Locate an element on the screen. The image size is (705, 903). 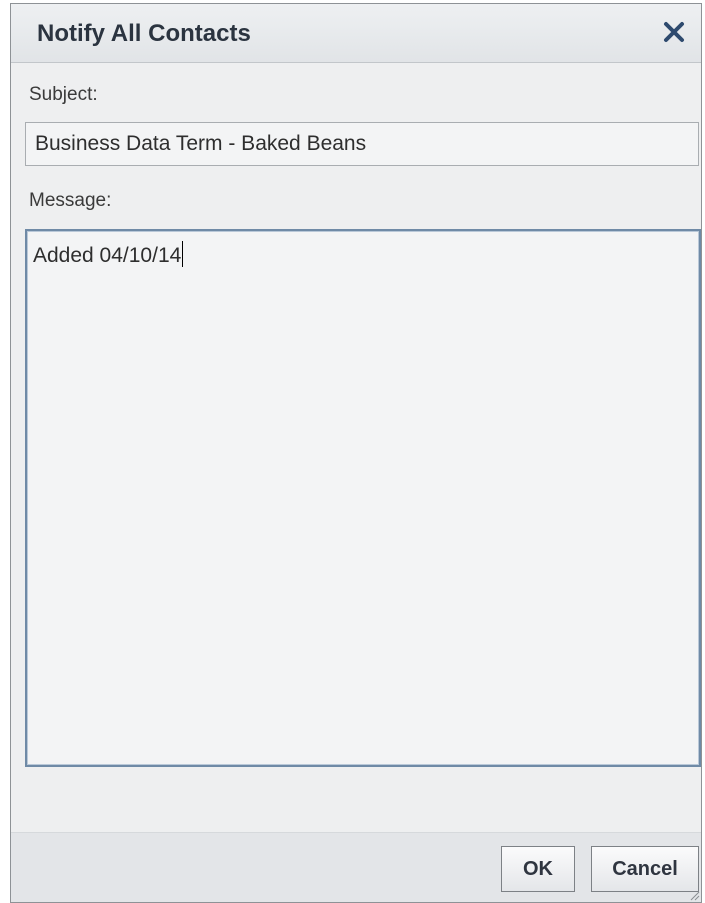
dialog-title: Notify All Contacts is located at coordinates (144, 33).